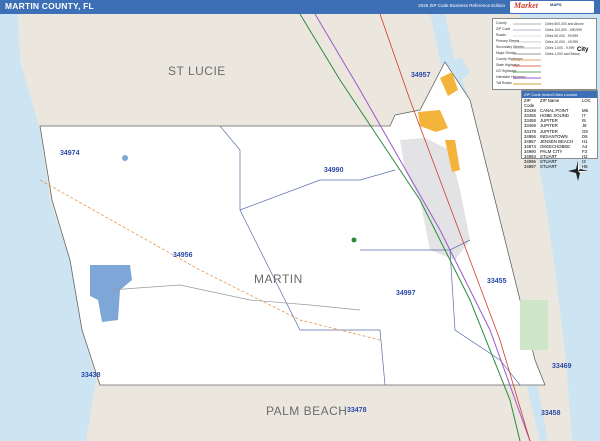 The width and height of the screenshot is (600, 441). What do you see at coordinates (406, 293) in the screenshot?
I see `zip-label-34997: 34997` at bounding box center [406, 293].